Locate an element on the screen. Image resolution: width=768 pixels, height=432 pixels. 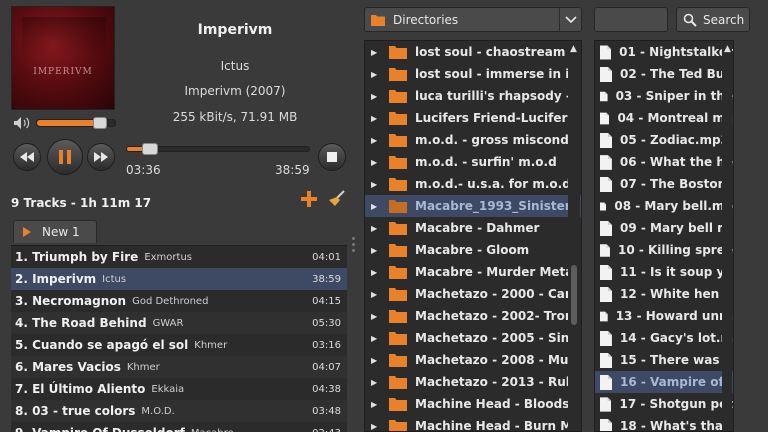
search-button: Search is located at coordinates (713, 19).